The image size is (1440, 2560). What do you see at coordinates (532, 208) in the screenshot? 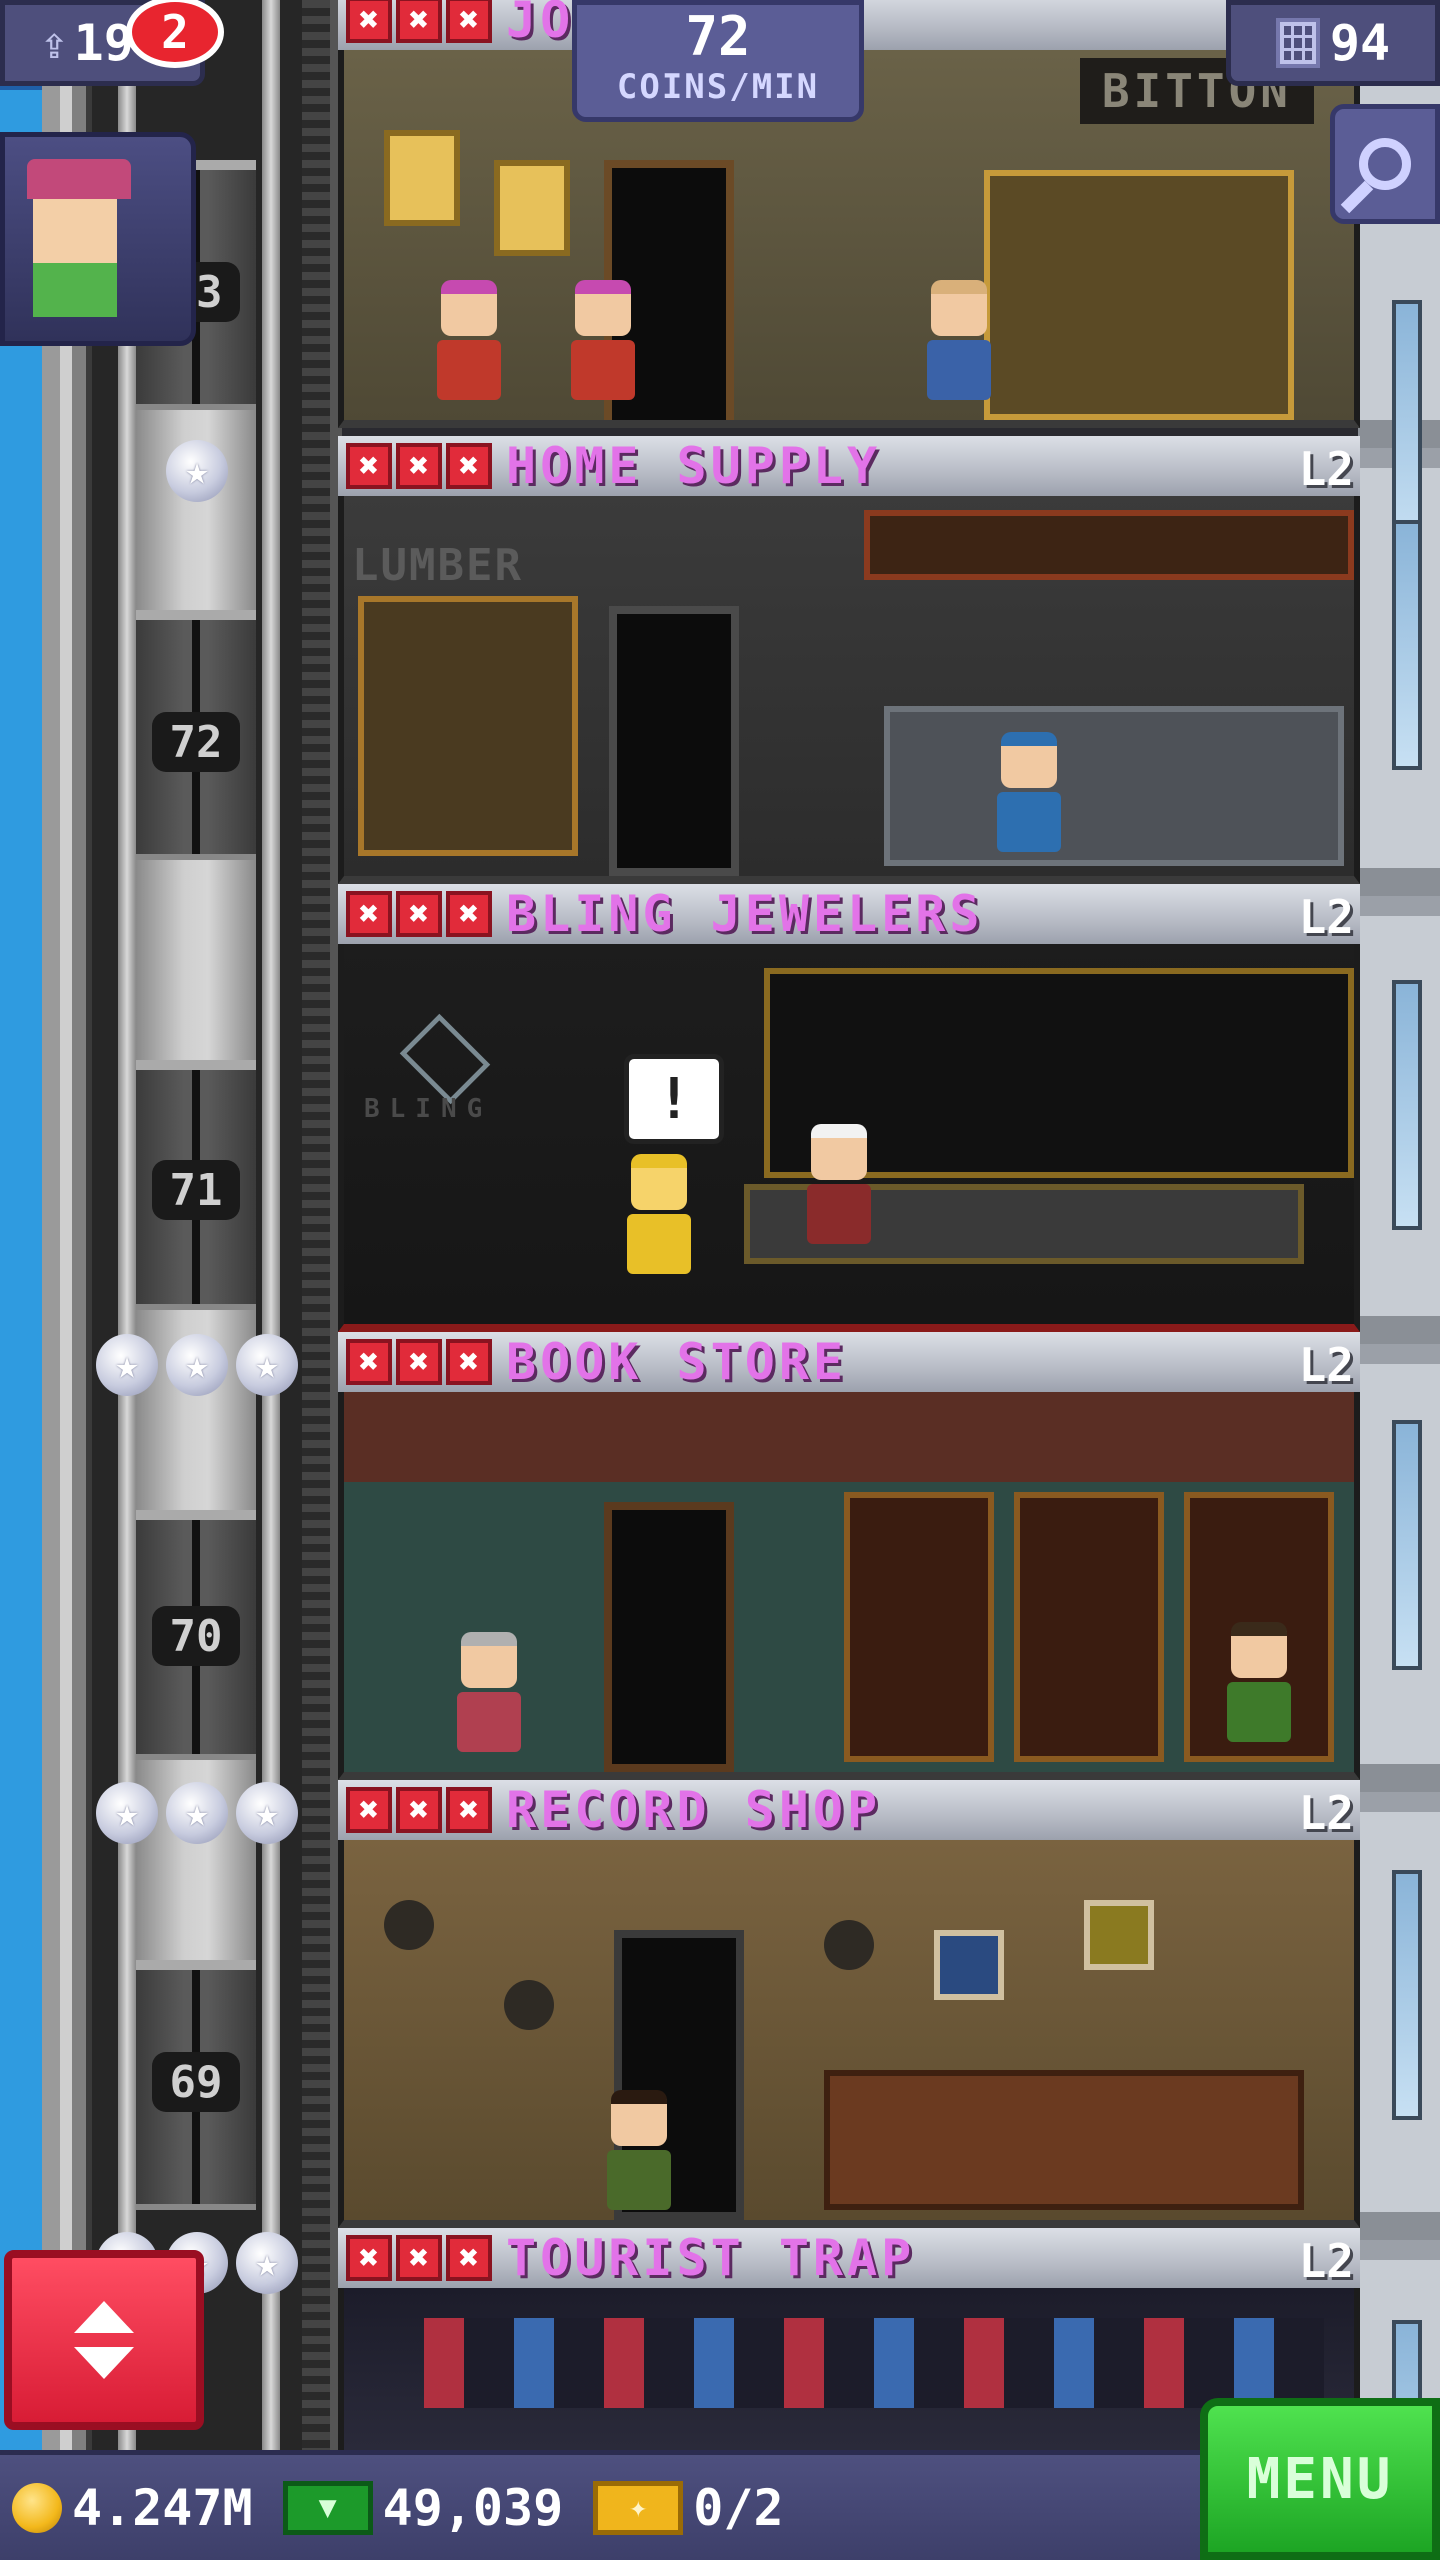
I see `wall-frame` at bounding box center [532, 208].